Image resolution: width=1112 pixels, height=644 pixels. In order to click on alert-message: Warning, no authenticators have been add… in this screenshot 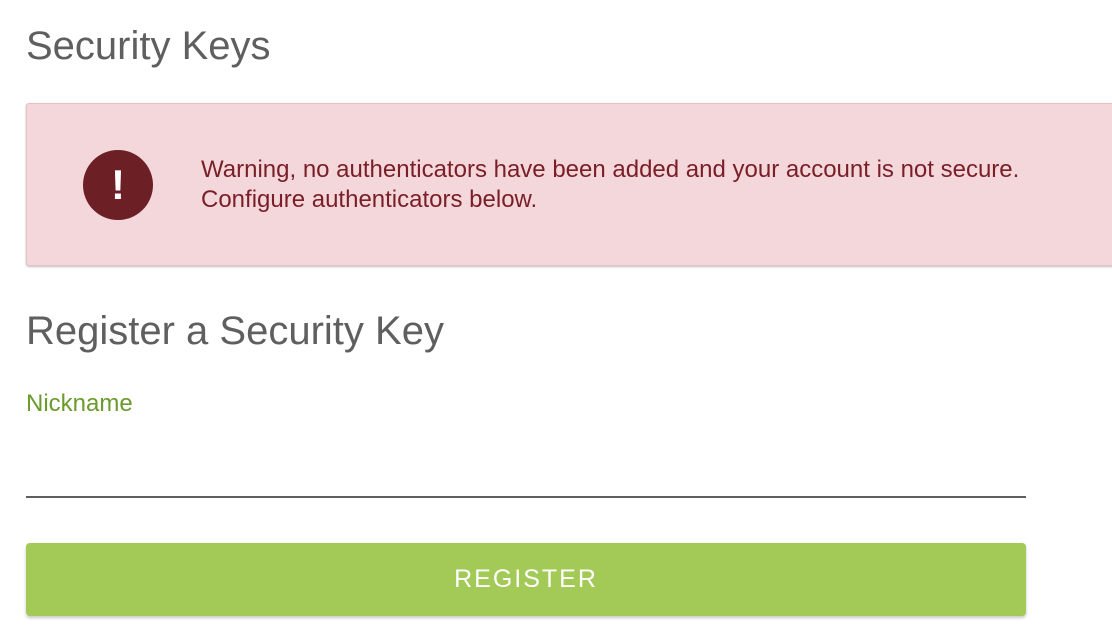, I will do `click(656, 185)`.